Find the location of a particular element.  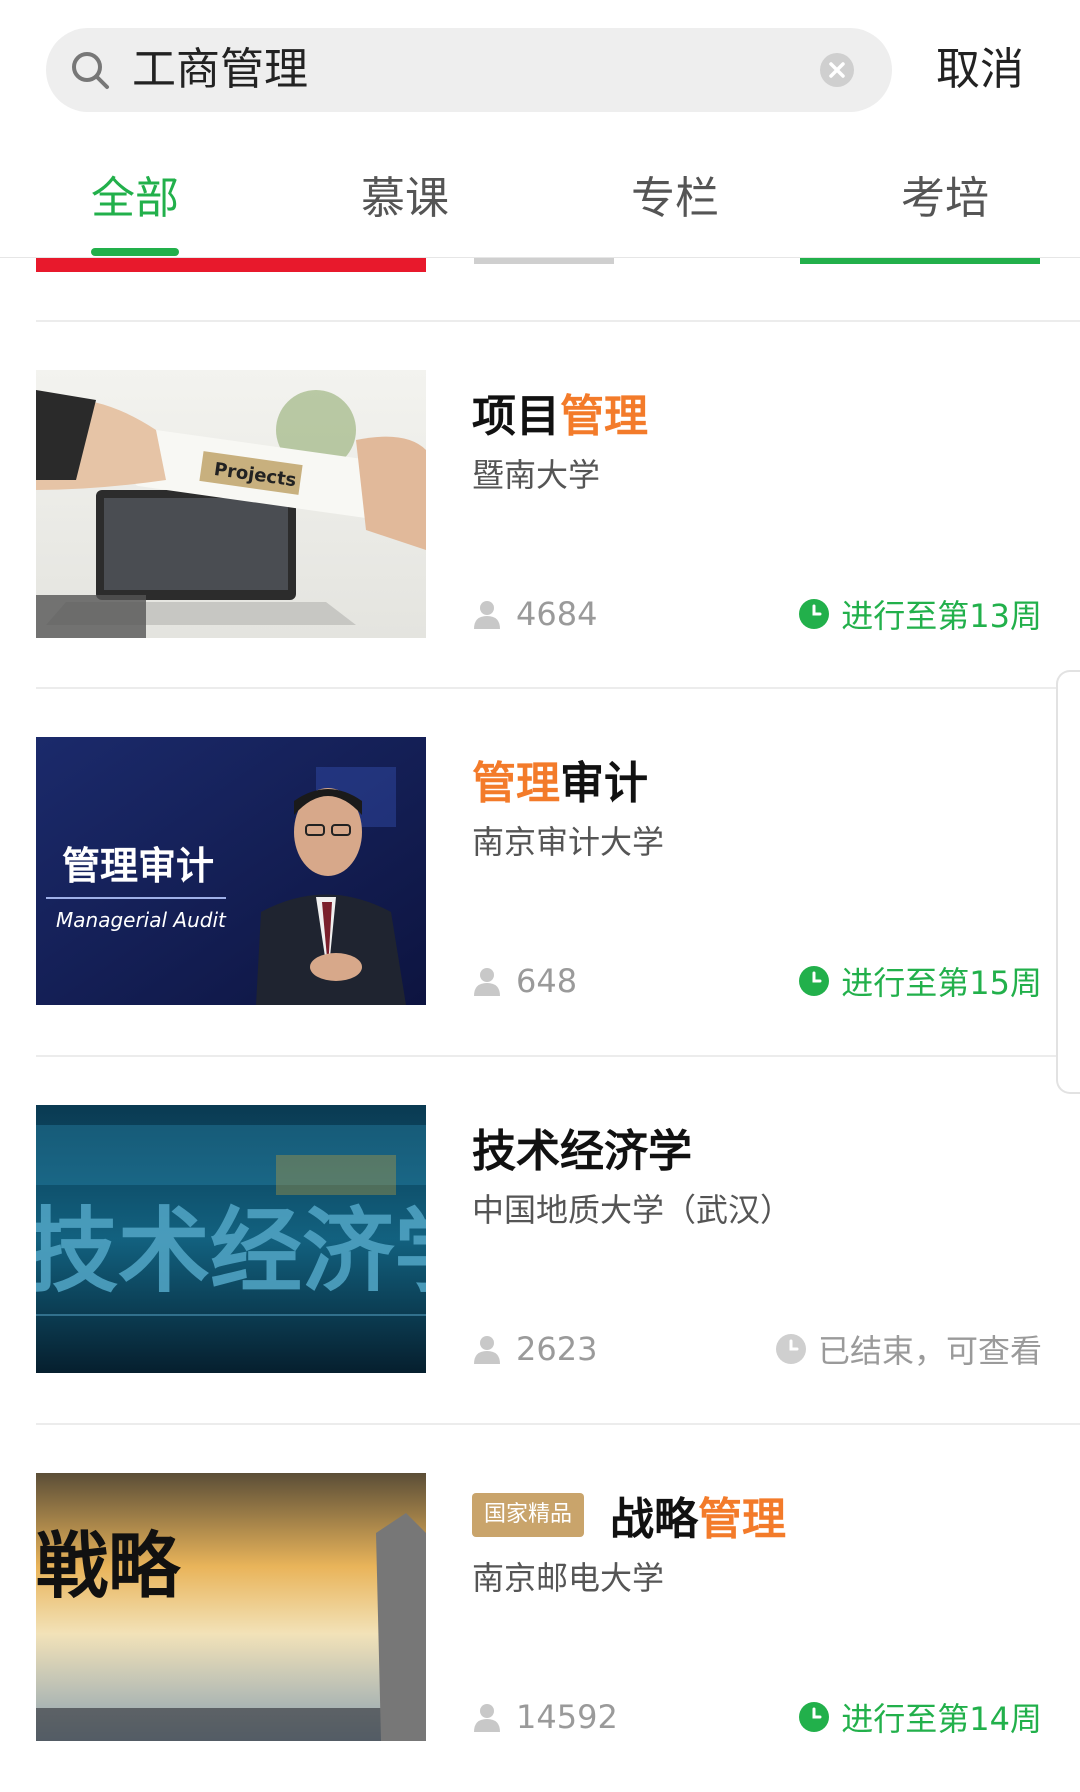

tab-exam: 考培 is located at coordinates (945, 194).